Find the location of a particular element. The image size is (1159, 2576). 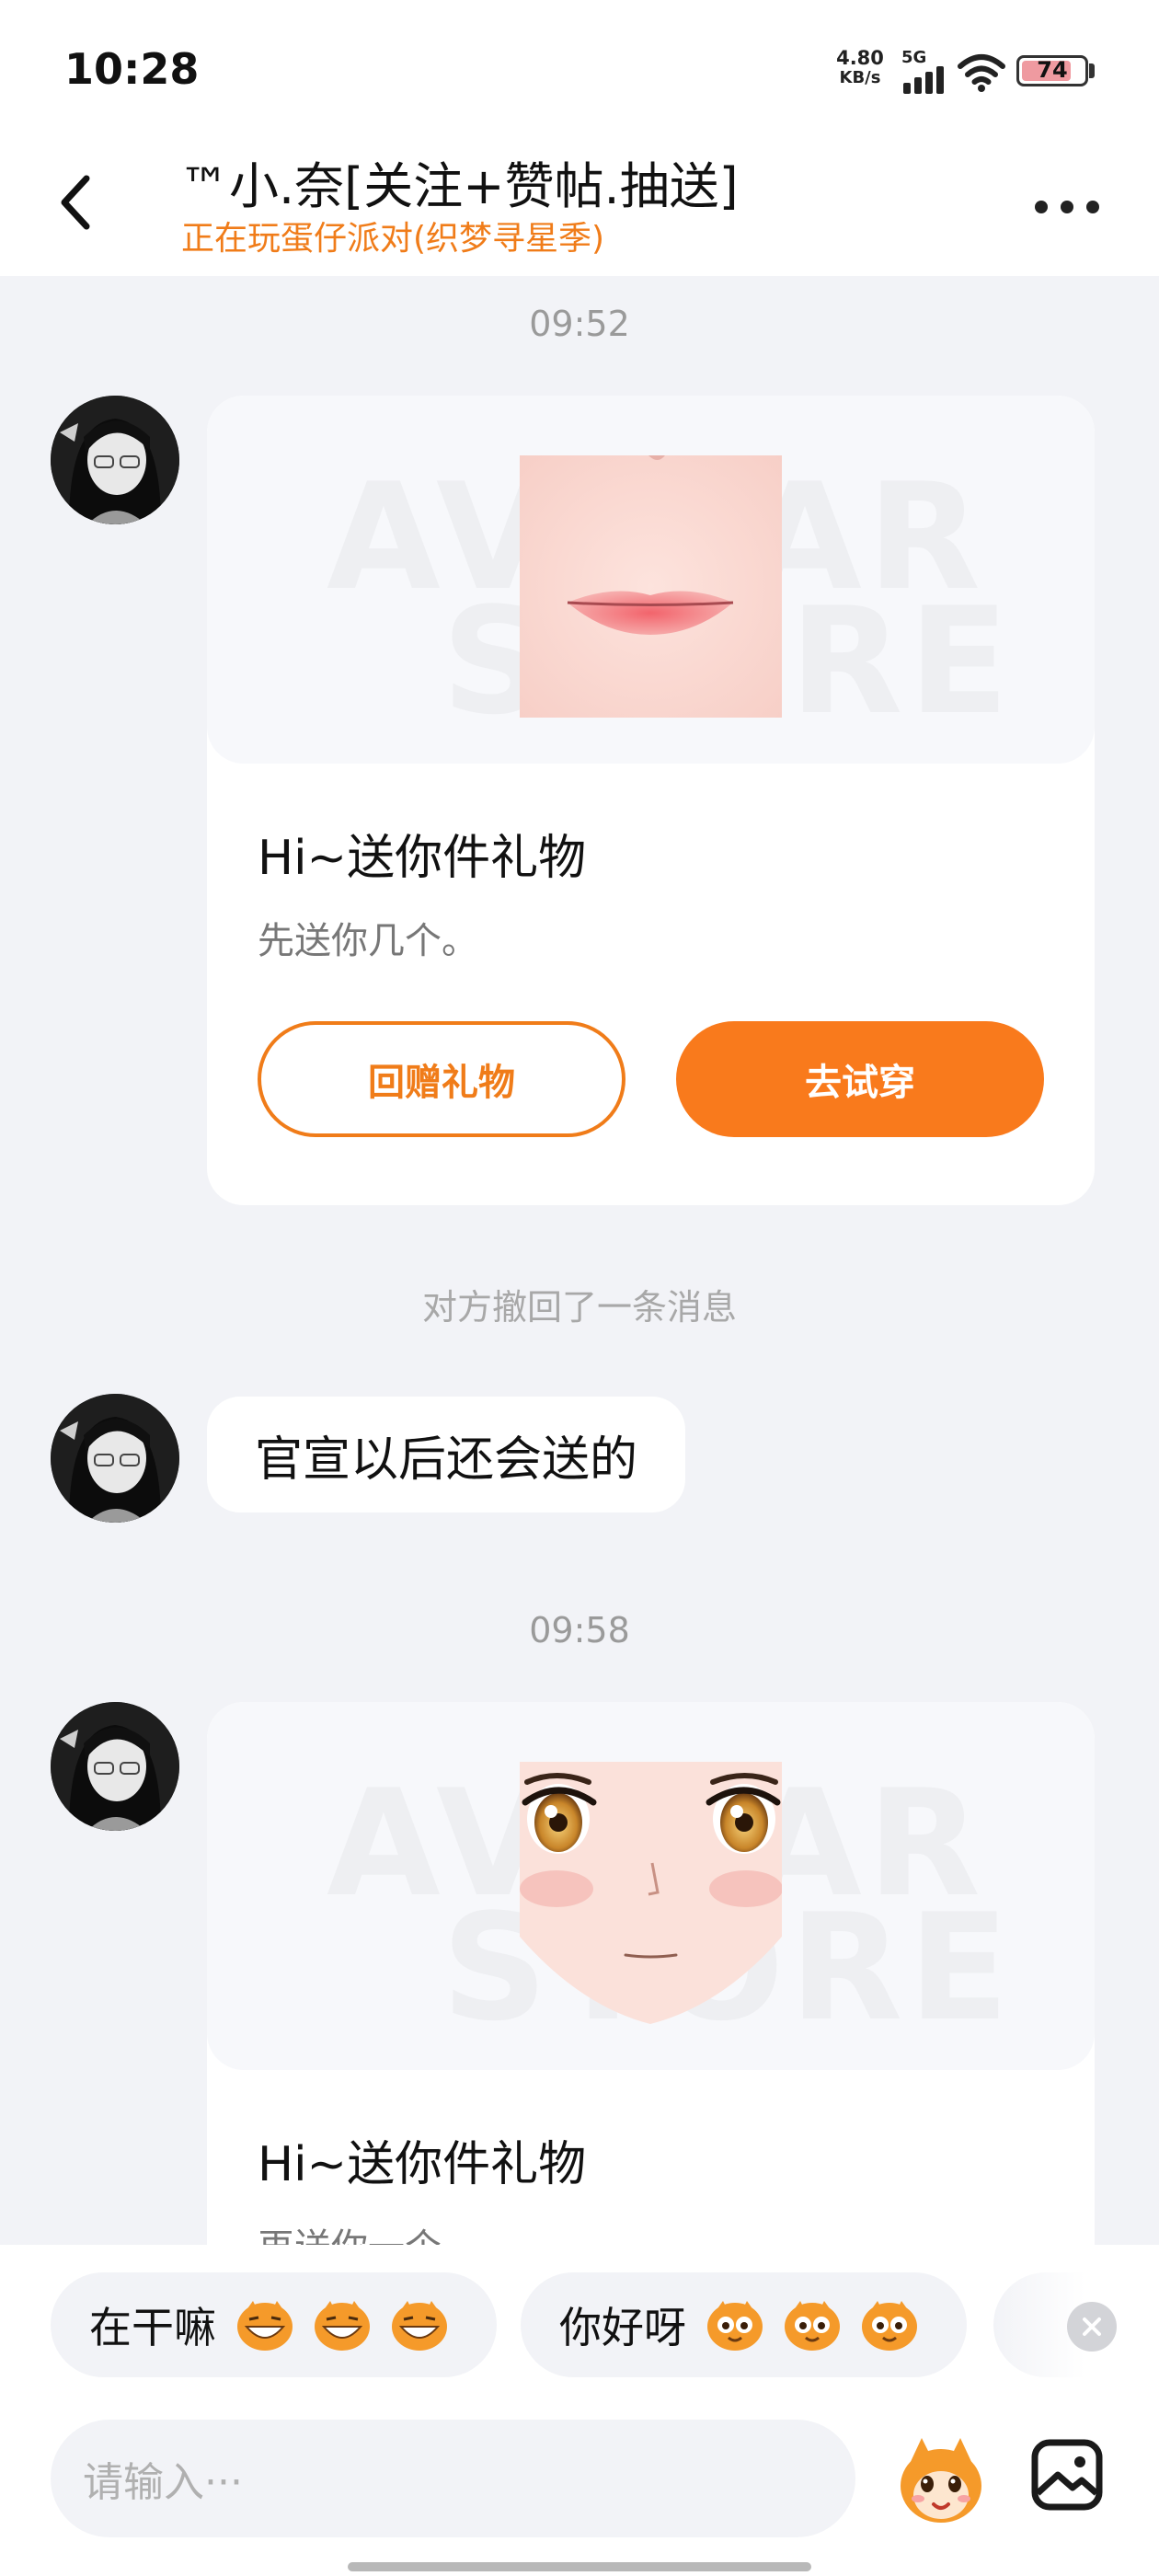

back-button is located at coordinates (87, 202).